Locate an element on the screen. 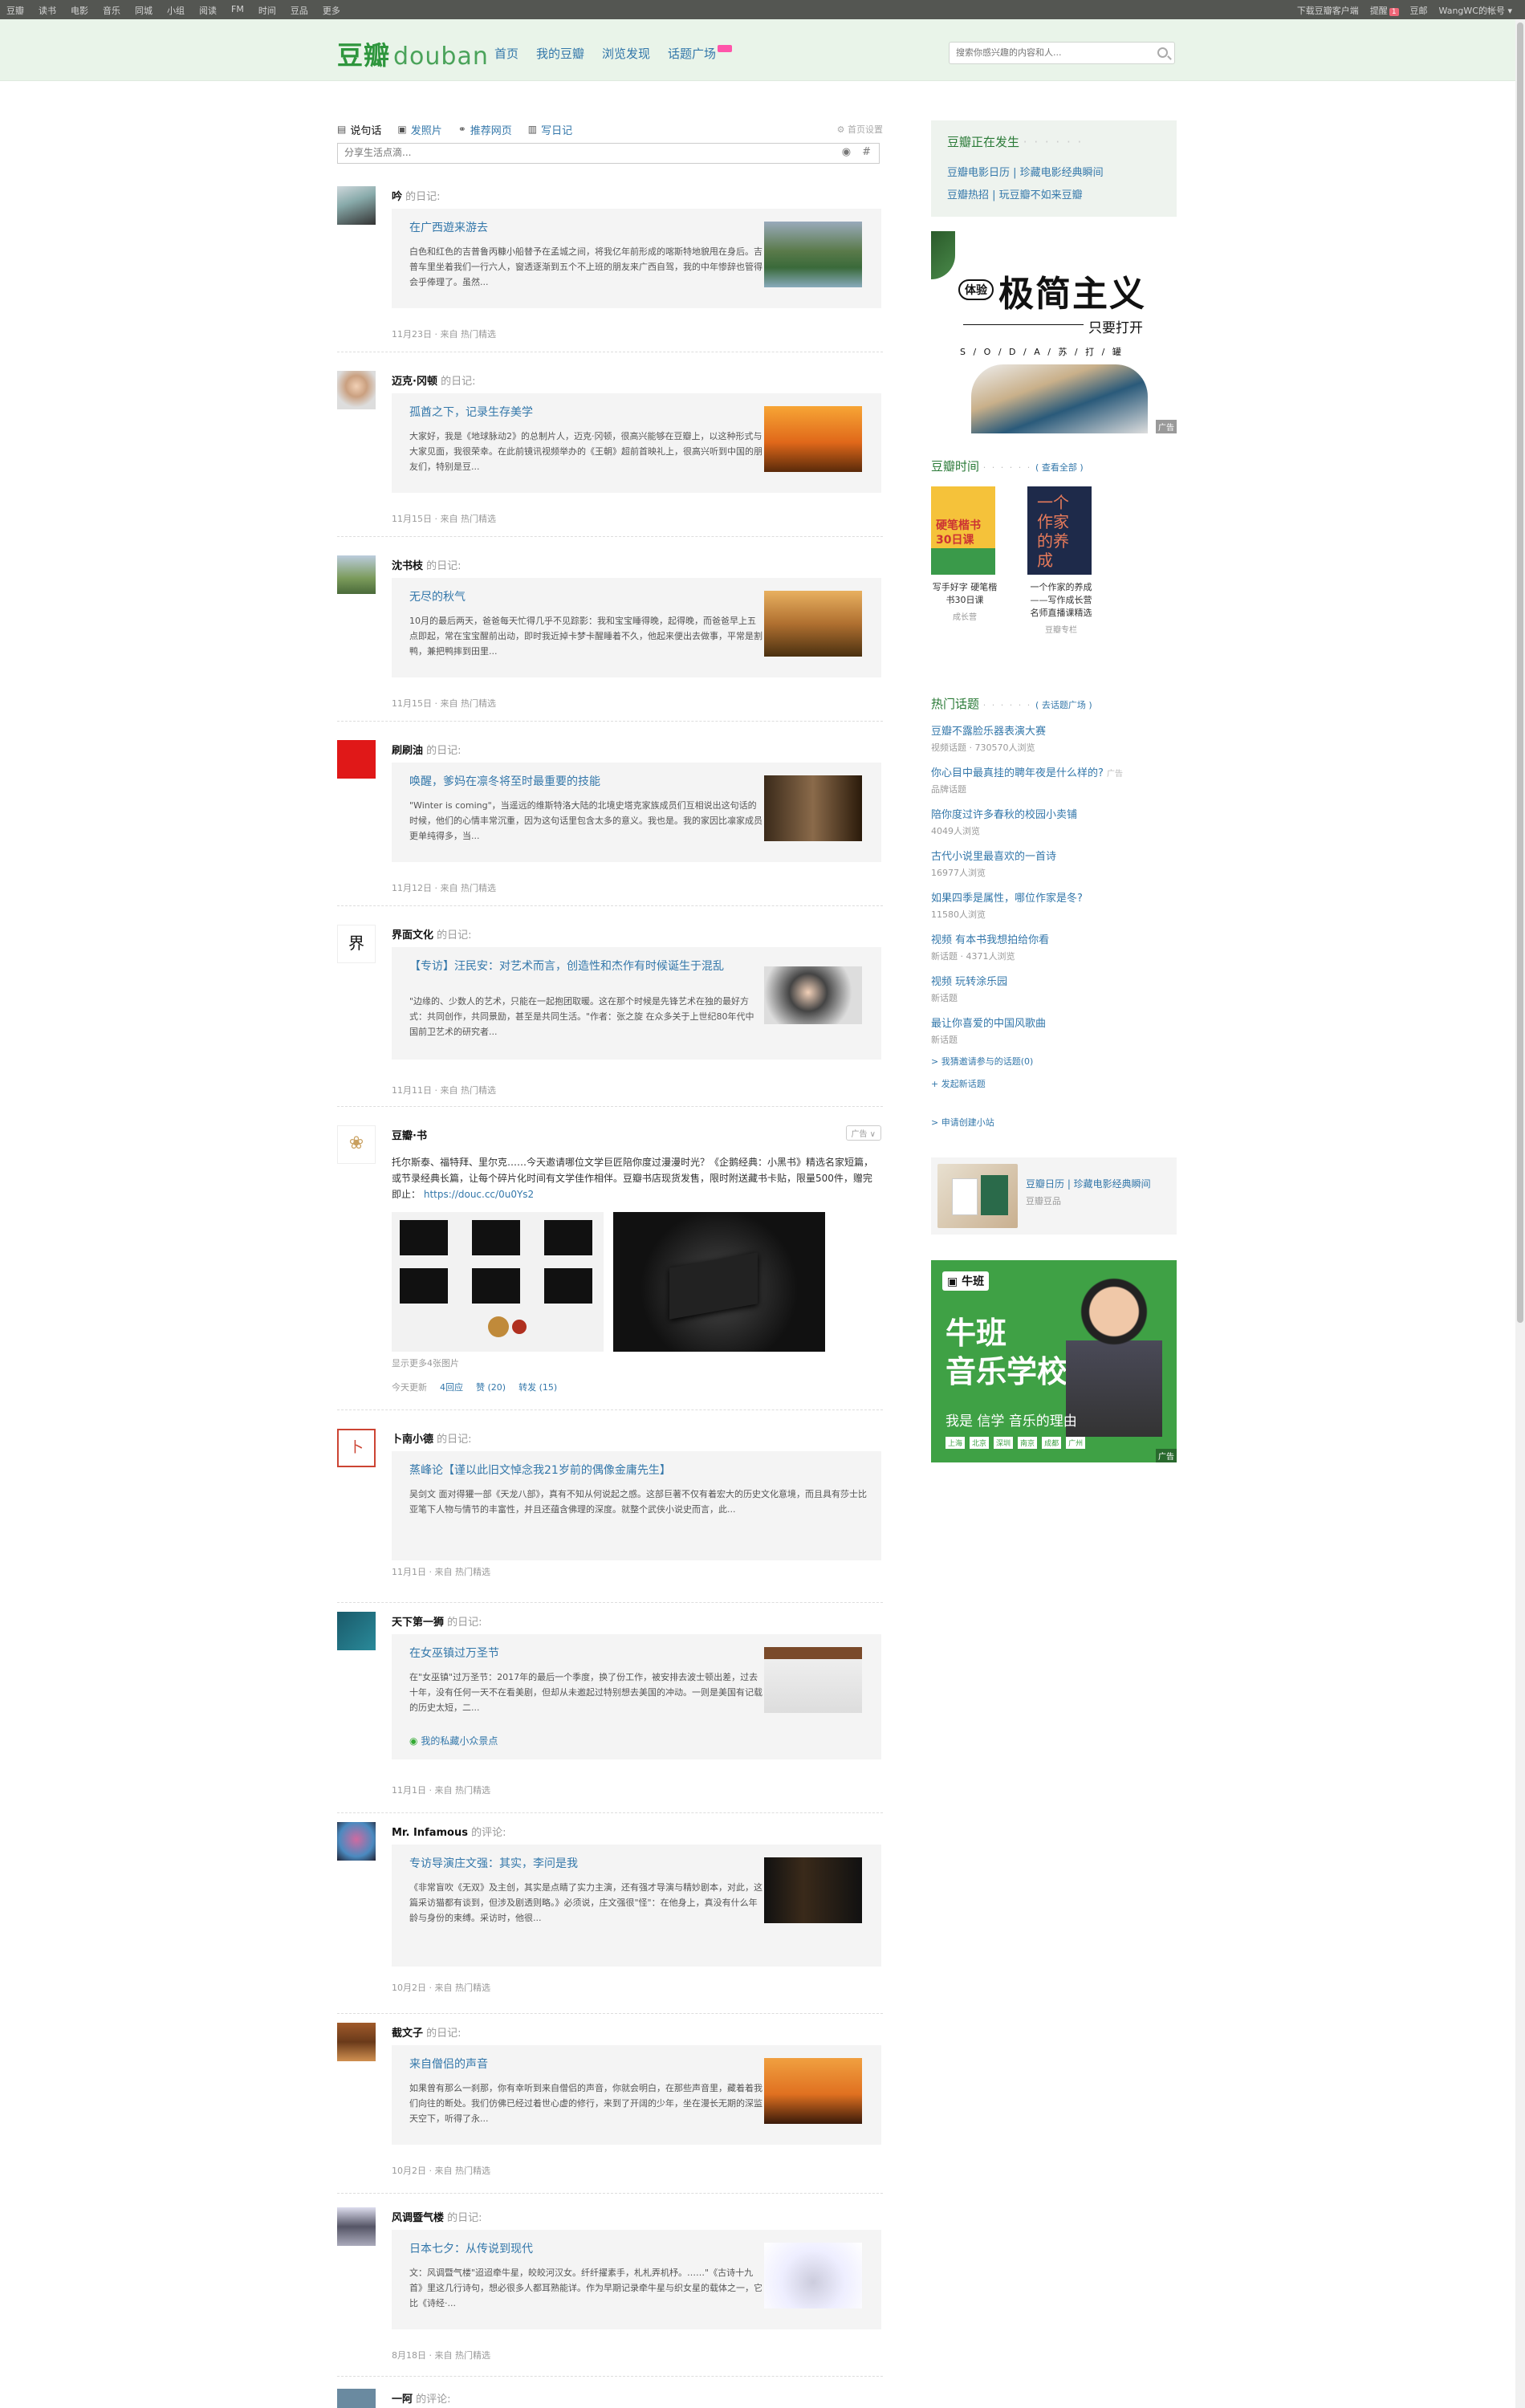 The height and width of the screenshot is (2408, 1525). avatar: 卜 is located at coordinates (356, 1448).